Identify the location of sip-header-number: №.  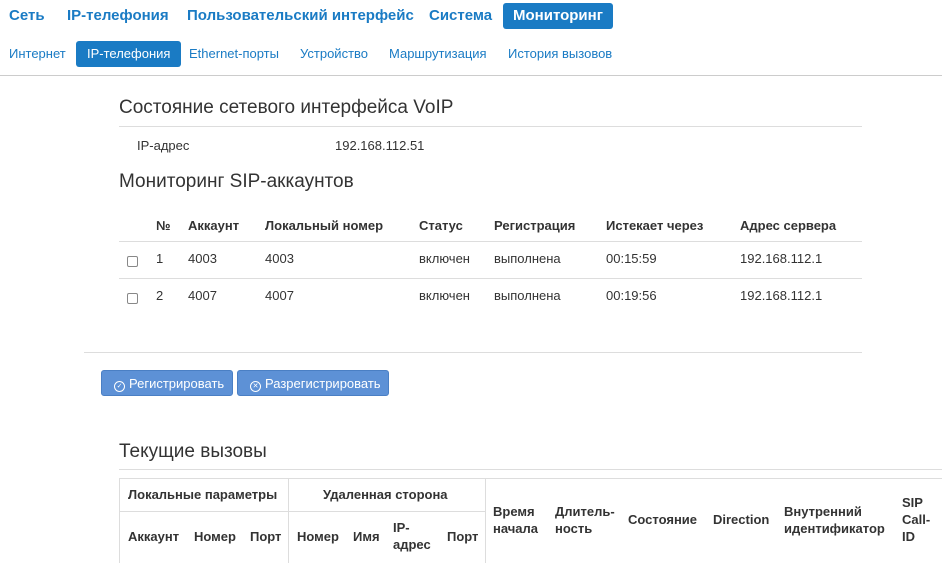
(163, 225).